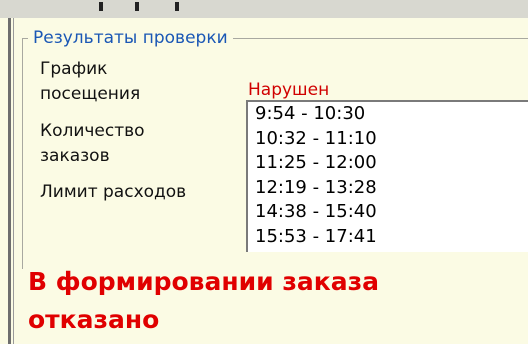 This screenshot has width=528, height=344. Describe the element at coordinates (388, 212) in the screenshot. I see `list-item: 14:38 - 15:40` at that location.